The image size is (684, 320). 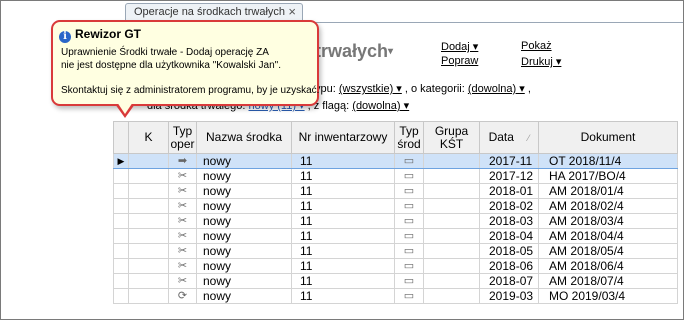 I want to click on table-row: ⟳ nowy 11 ▭ 2019-03 MO 2019/03/4, so click(x=395, y=296).